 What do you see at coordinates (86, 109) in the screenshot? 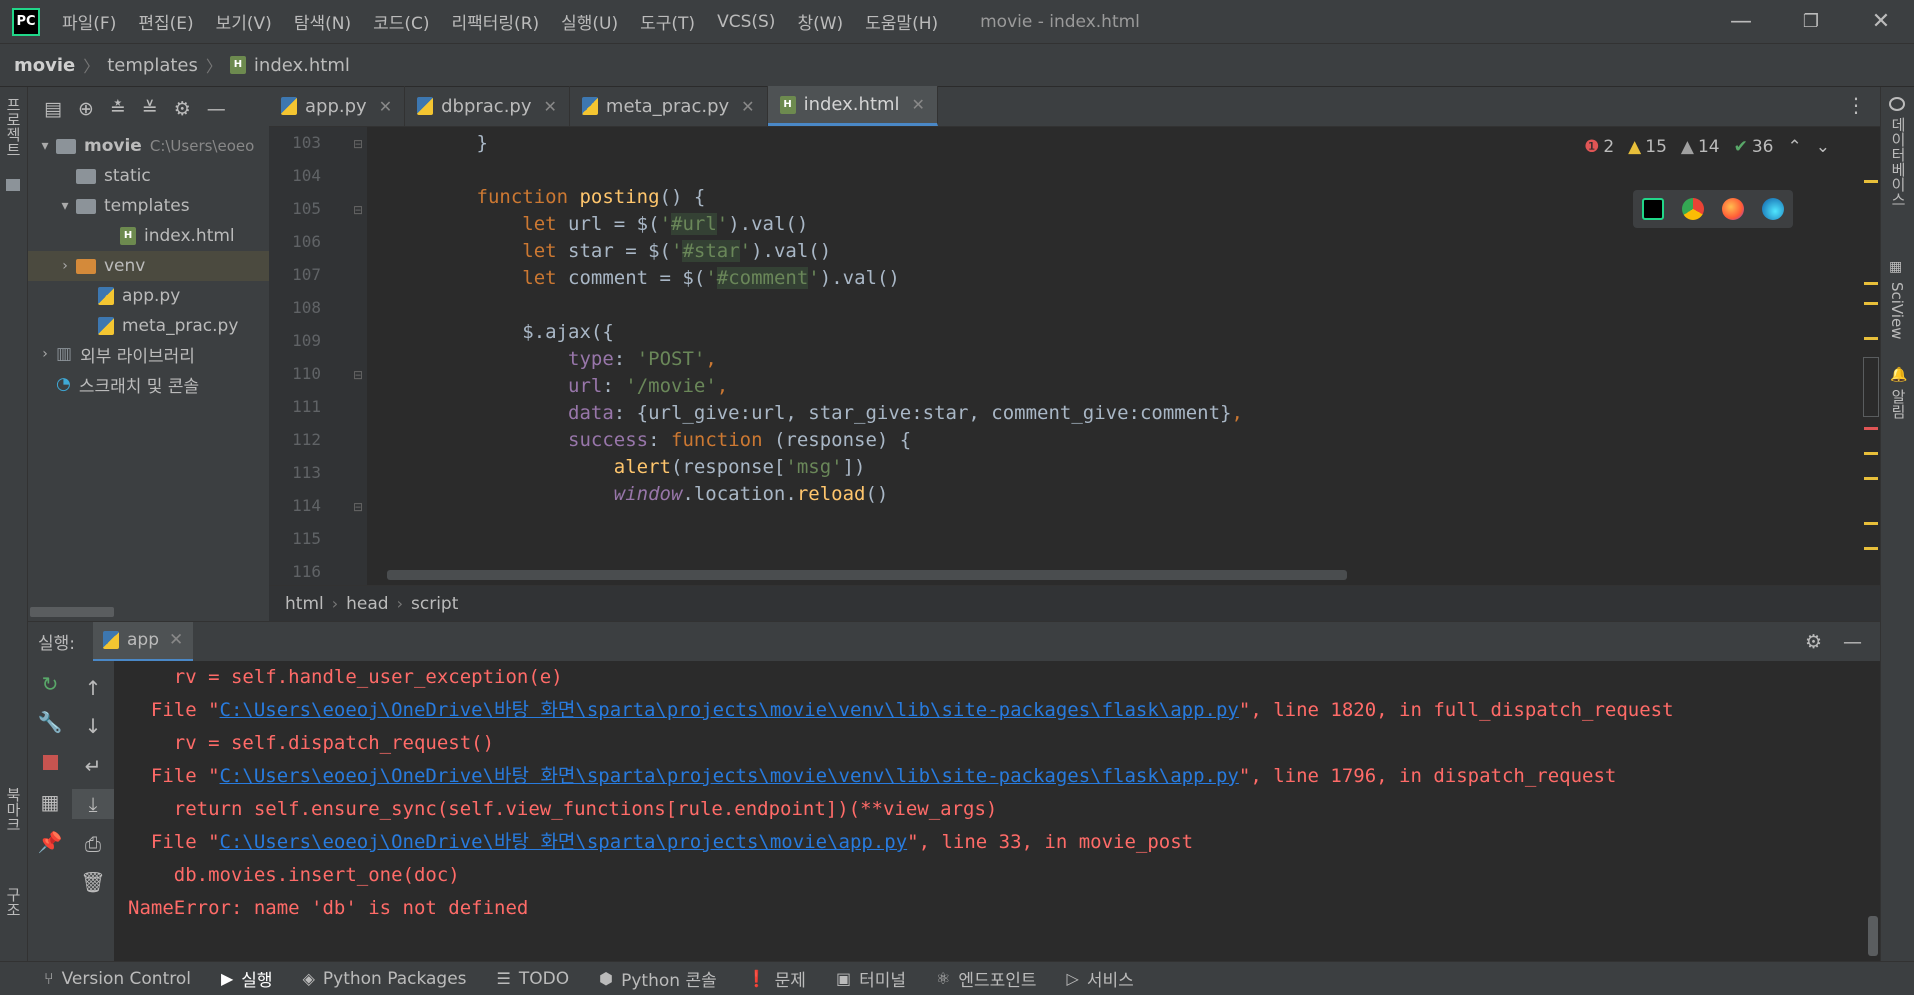
I see `locate-icon: ⊕` at bounding box center [86, 109].